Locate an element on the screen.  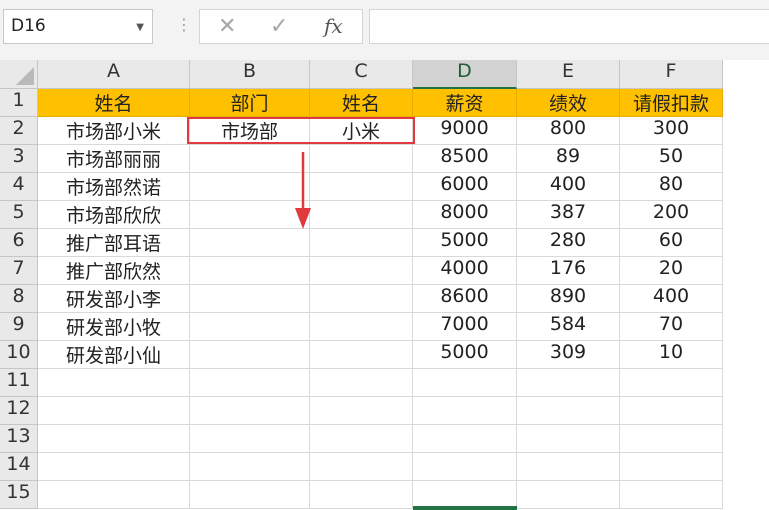
cell-c13 is located at coordinates (361, 439).